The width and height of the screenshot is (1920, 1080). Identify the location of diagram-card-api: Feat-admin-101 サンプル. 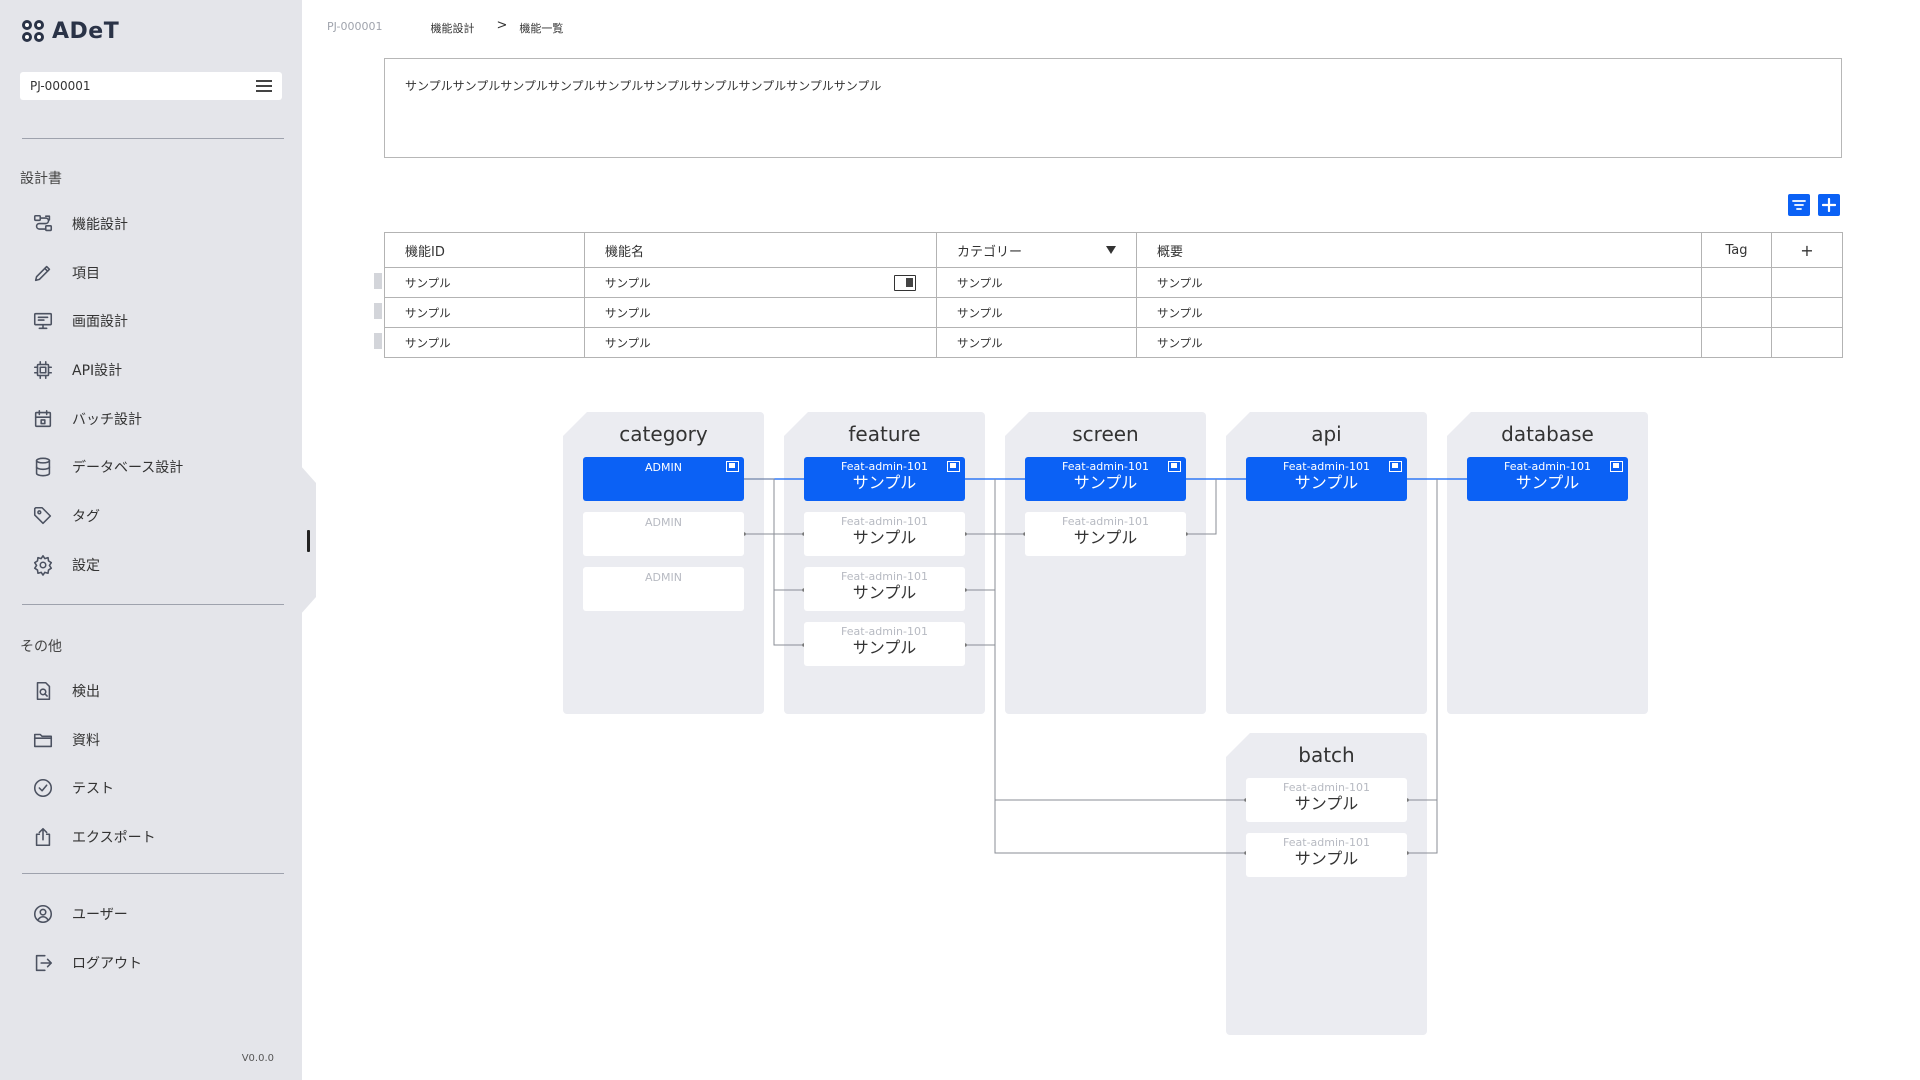
(1326, 479).